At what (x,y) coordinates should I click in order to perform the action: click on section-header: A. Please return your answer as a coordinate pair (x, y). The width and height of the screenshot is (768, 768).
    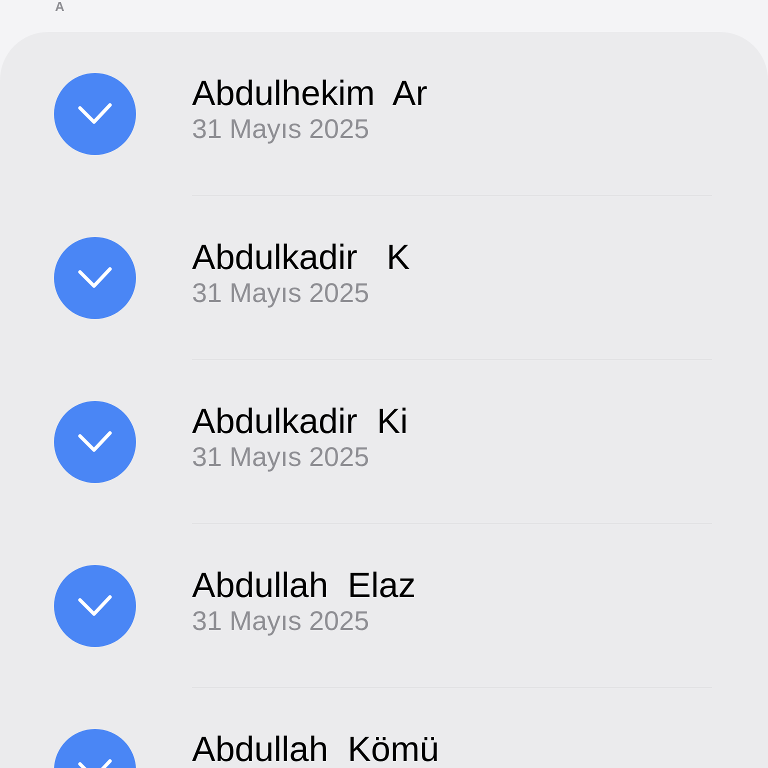
    Looking at the image, I should click on (59, 7).